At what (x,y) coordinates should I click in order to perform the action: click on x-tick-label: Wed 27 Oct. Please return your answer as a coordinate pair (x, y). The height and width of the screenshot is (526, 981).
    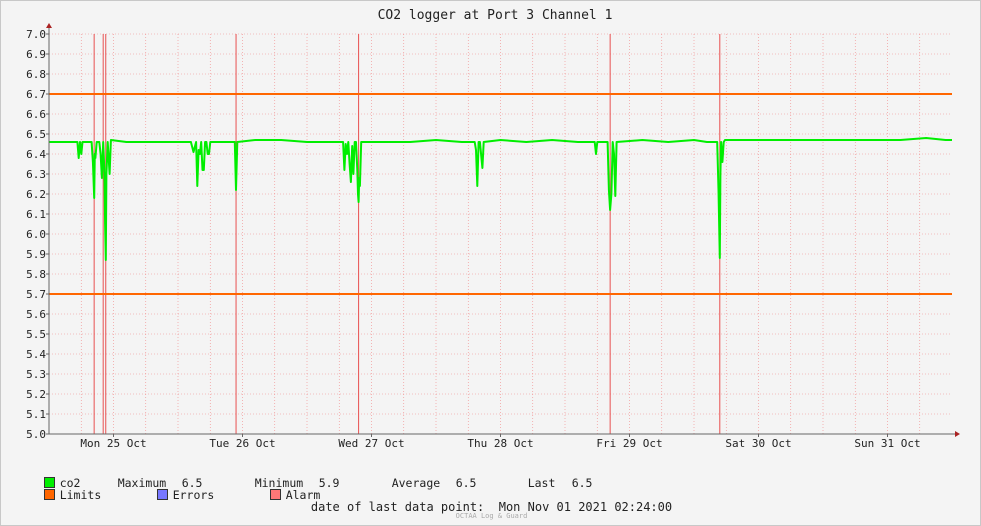
    Looking at the image, I should click on (371, 443).